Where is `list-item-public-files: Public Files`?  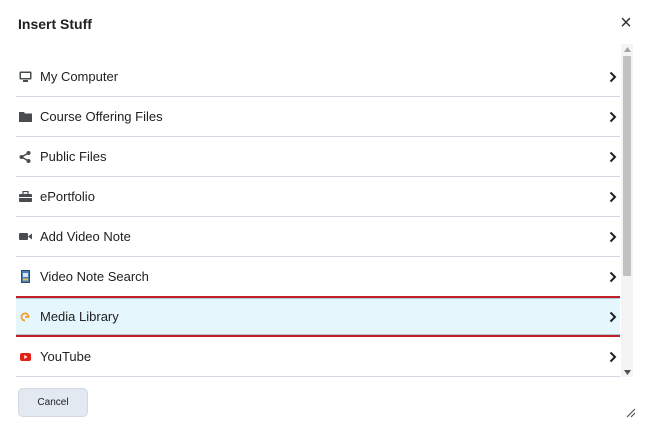
list-item-public-files: Public Files is located at coordinates (318, 157).